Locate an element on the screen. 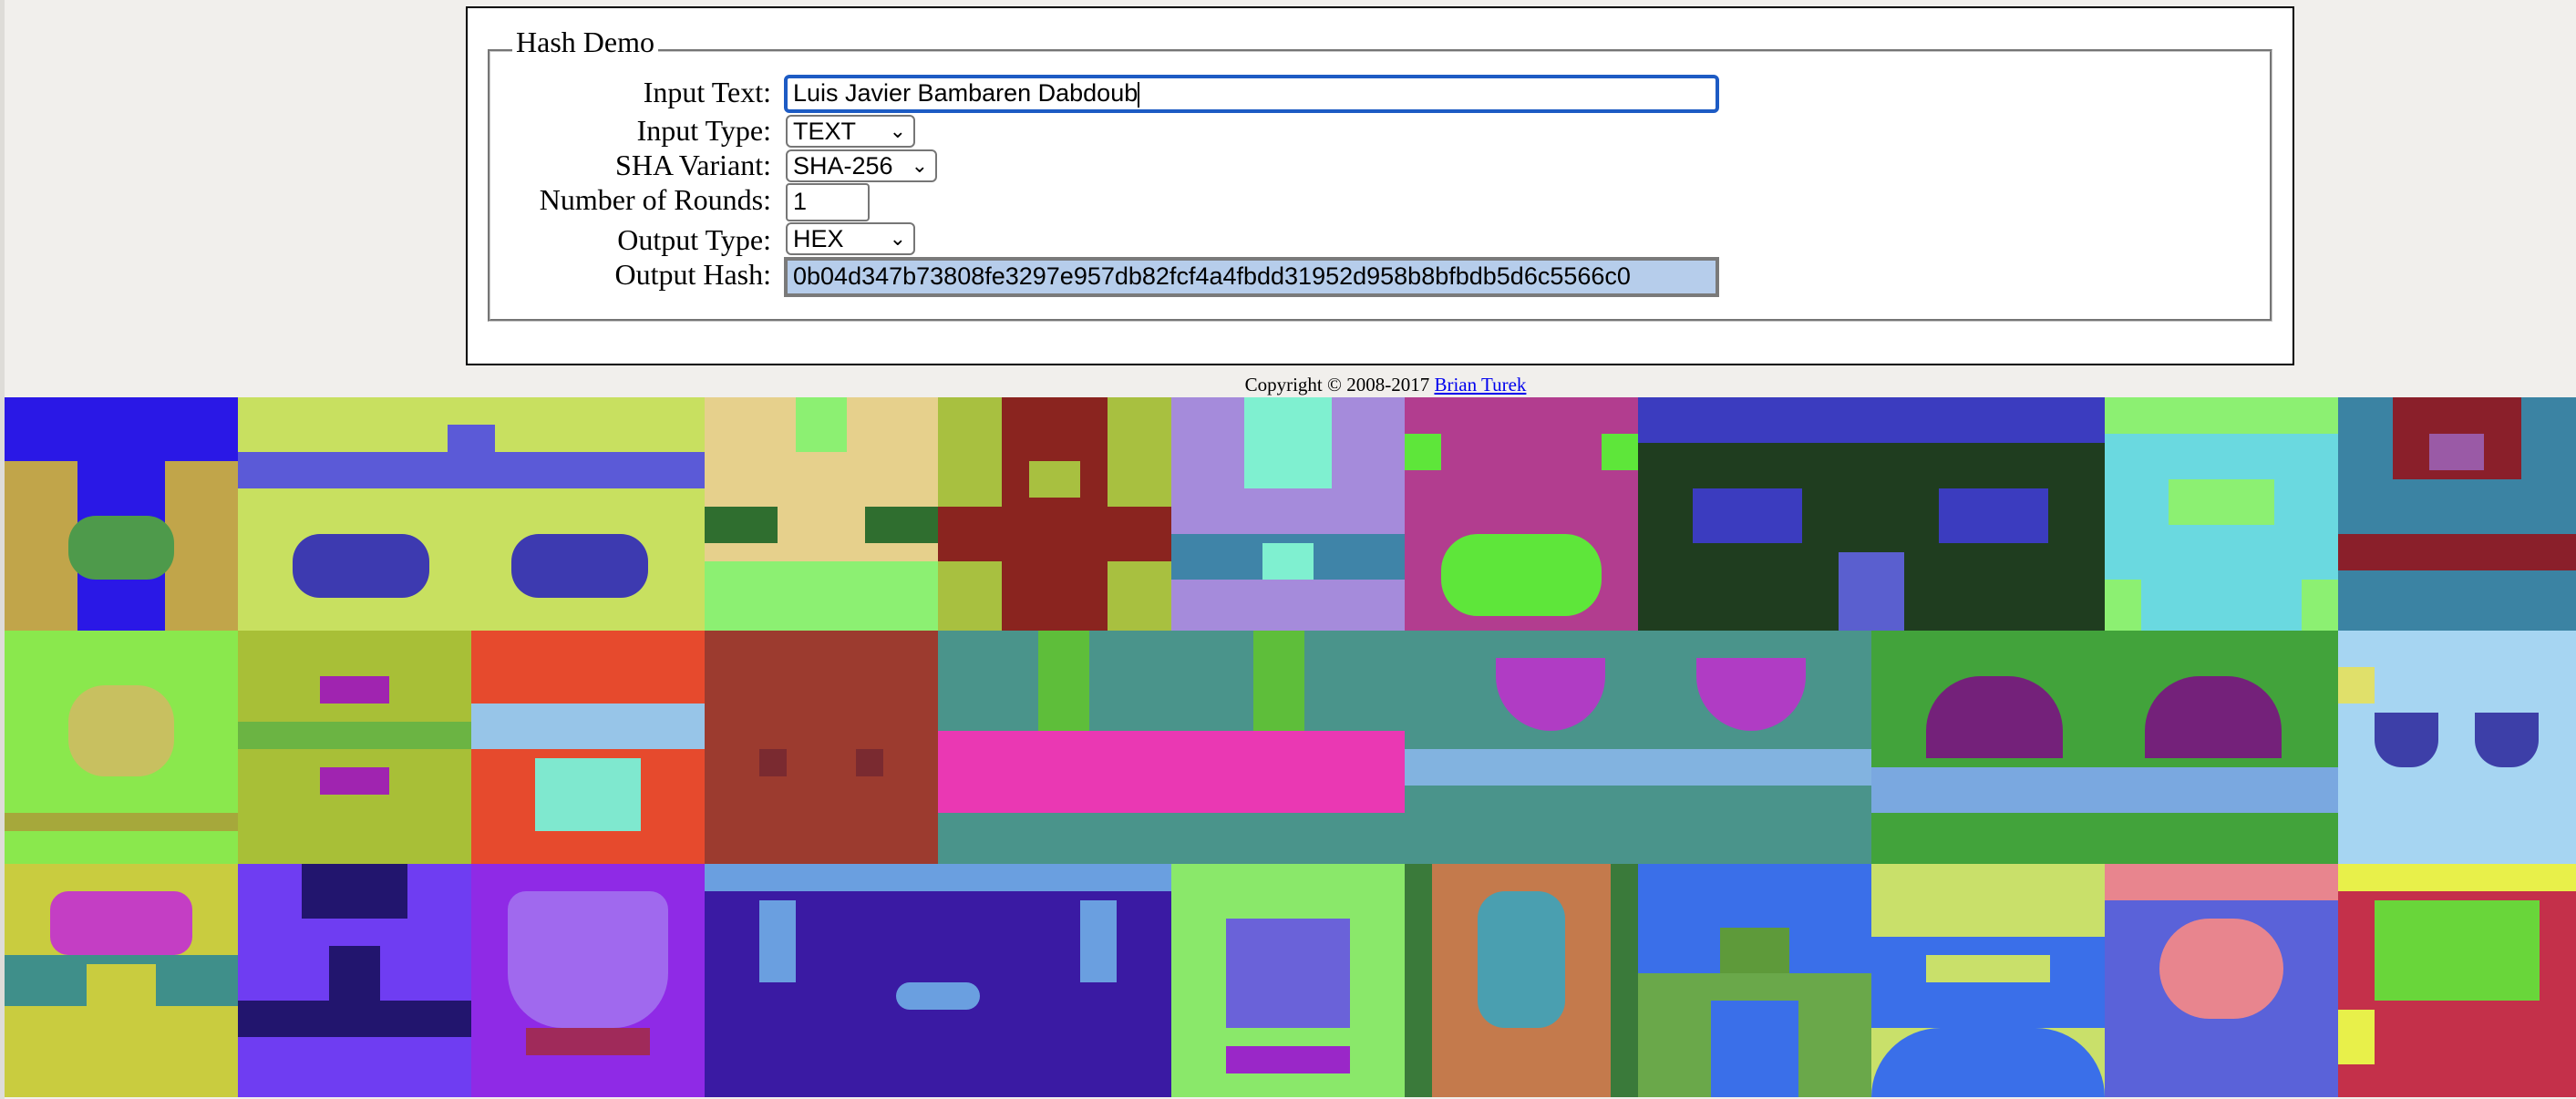  fieldset-legend: Hash Demo is located at coordinates (585, 42).